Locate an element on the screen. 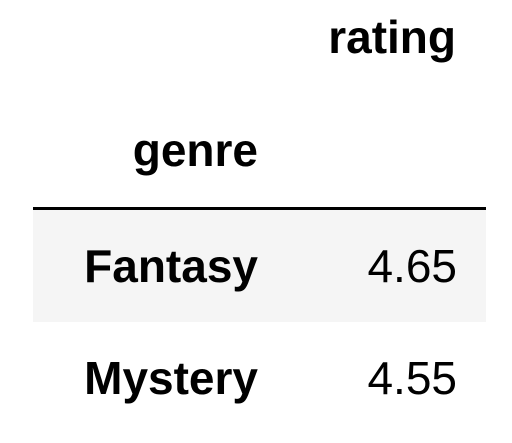  rating-value: 4.55 is located at coordinates (412, 378).